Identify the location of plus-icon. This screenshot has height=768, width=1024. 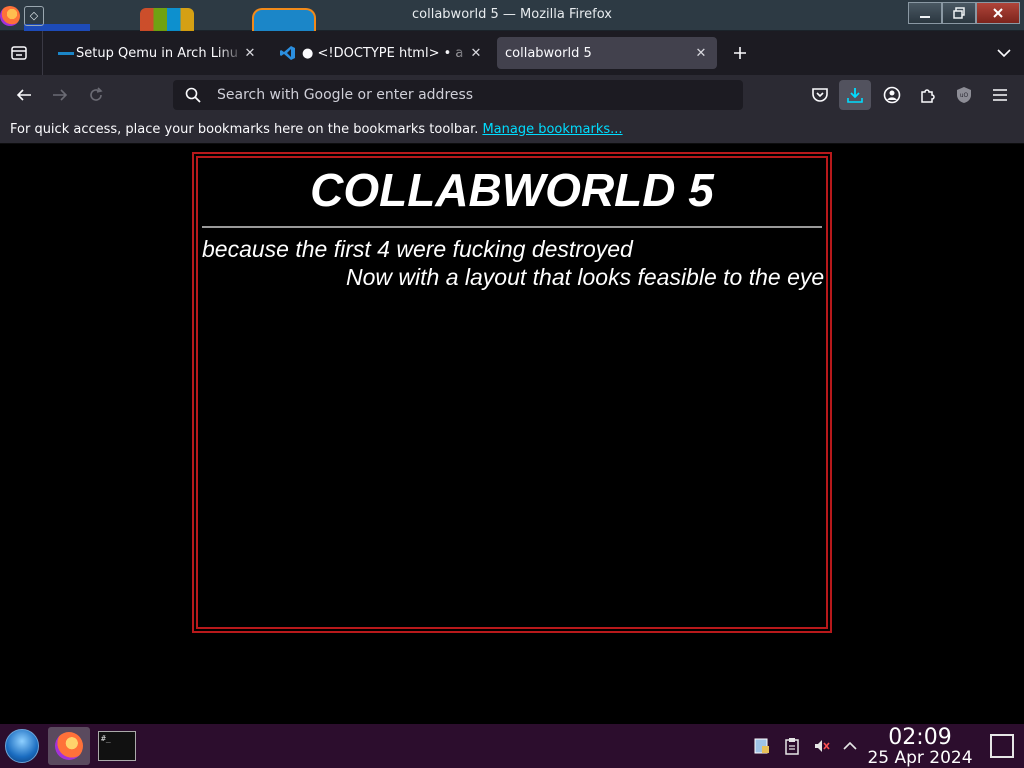
(740, 53).